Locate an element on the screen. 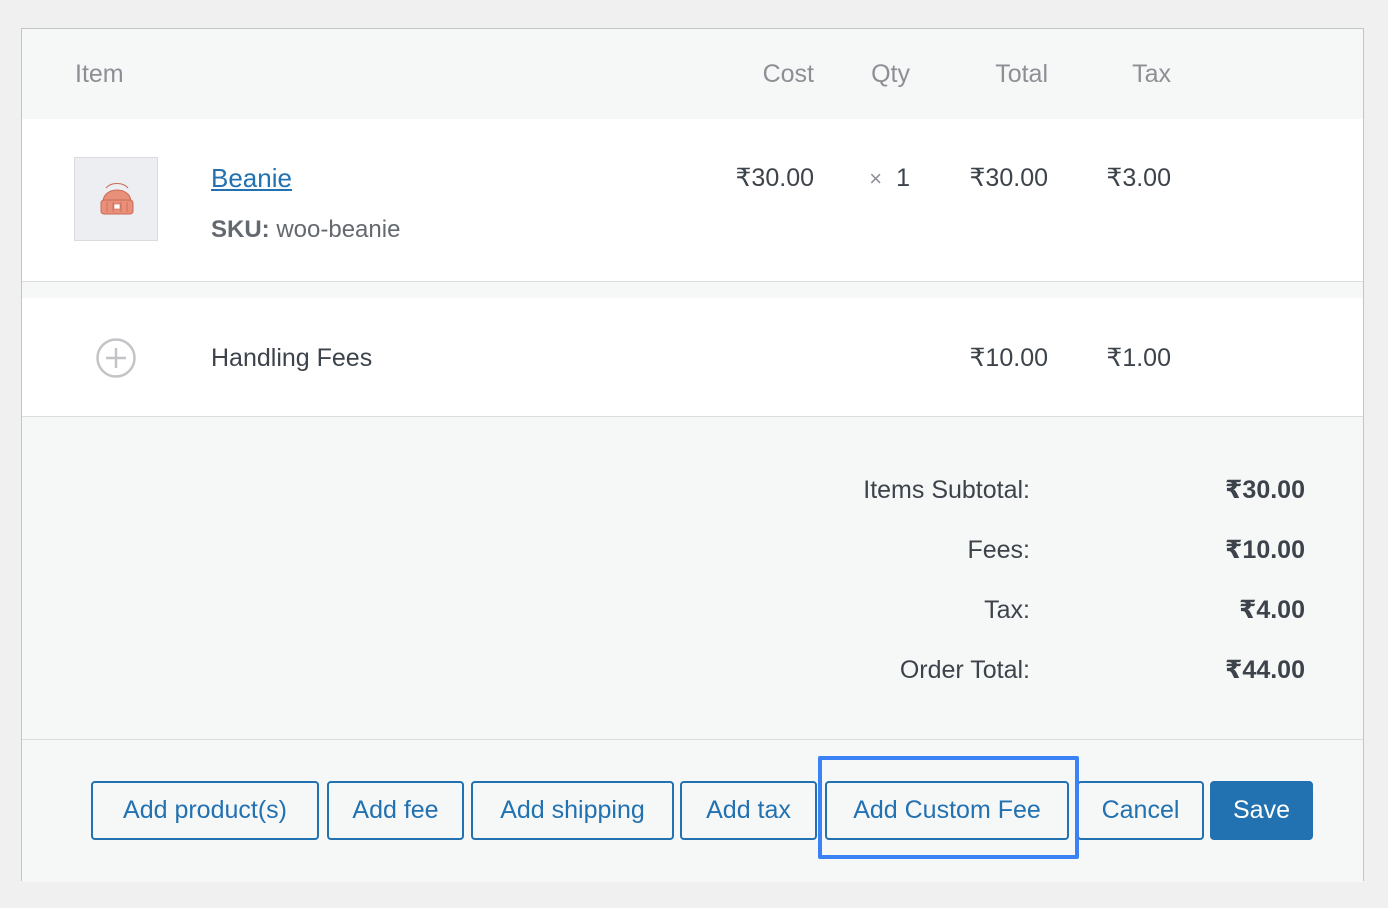 Image resolution: width=1388 pixels, height=908 pixels. header-qty: Qty is located at coordinates (890, 74).